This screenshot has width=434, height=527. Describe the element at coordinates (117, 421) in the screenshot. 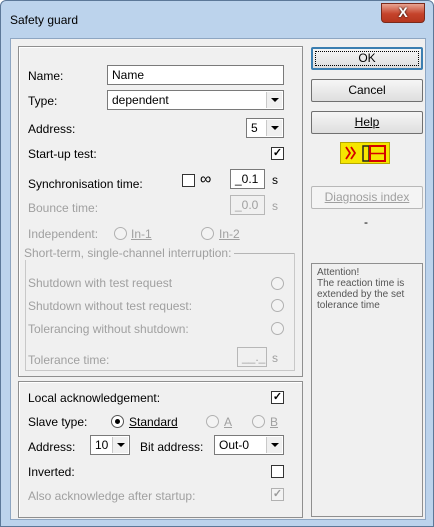

I see `slave-standard-radio` at that location.